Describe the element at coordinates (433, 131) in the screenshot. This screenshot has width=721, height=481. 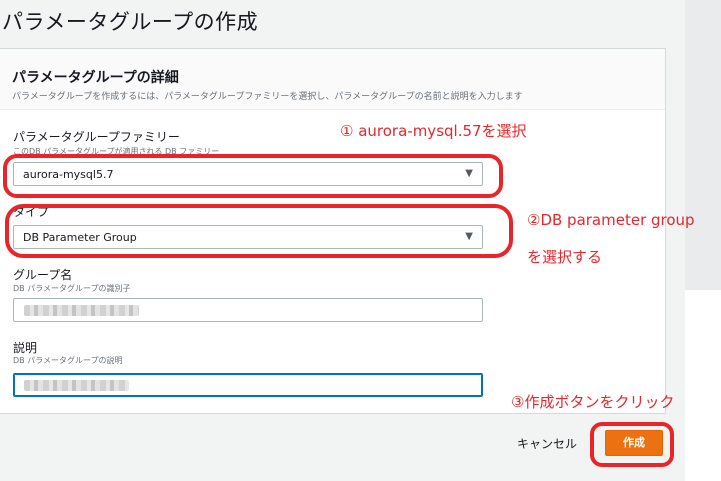
I see `annotation-step1: ① aurora-mysql.57を選択` at that location.